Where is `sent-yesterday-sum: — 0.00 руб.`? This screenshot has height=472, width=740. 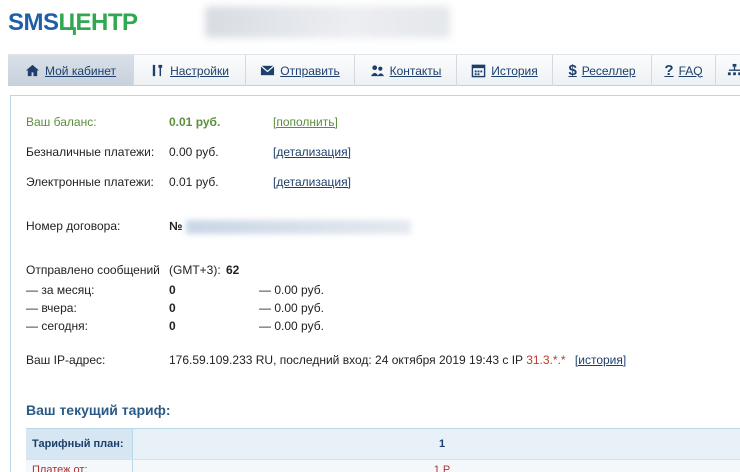 sent-yesterday-sum: — 0.00 руб. is located at coordinates (291, 308).